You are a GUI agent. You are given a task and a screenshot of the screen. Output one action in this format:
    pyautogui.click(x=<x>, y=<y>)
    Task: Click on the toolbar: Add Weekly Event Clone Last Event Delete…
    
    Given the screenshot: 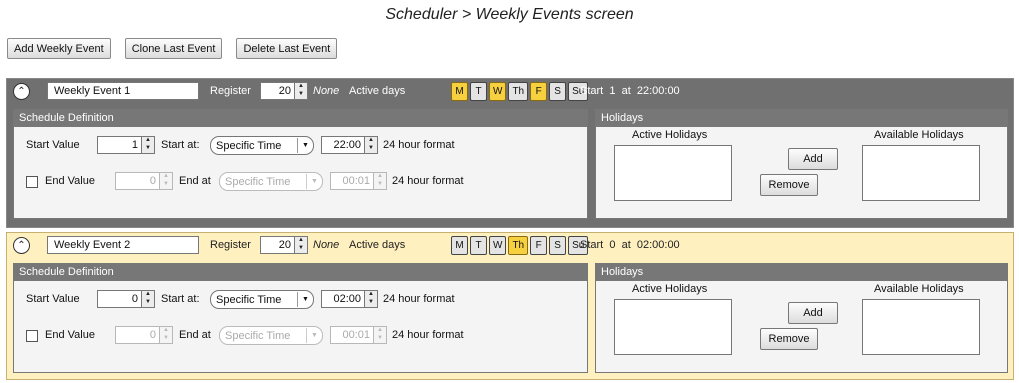 What is the action you would take?
    pyautogui.click(x=172, y=48)
    